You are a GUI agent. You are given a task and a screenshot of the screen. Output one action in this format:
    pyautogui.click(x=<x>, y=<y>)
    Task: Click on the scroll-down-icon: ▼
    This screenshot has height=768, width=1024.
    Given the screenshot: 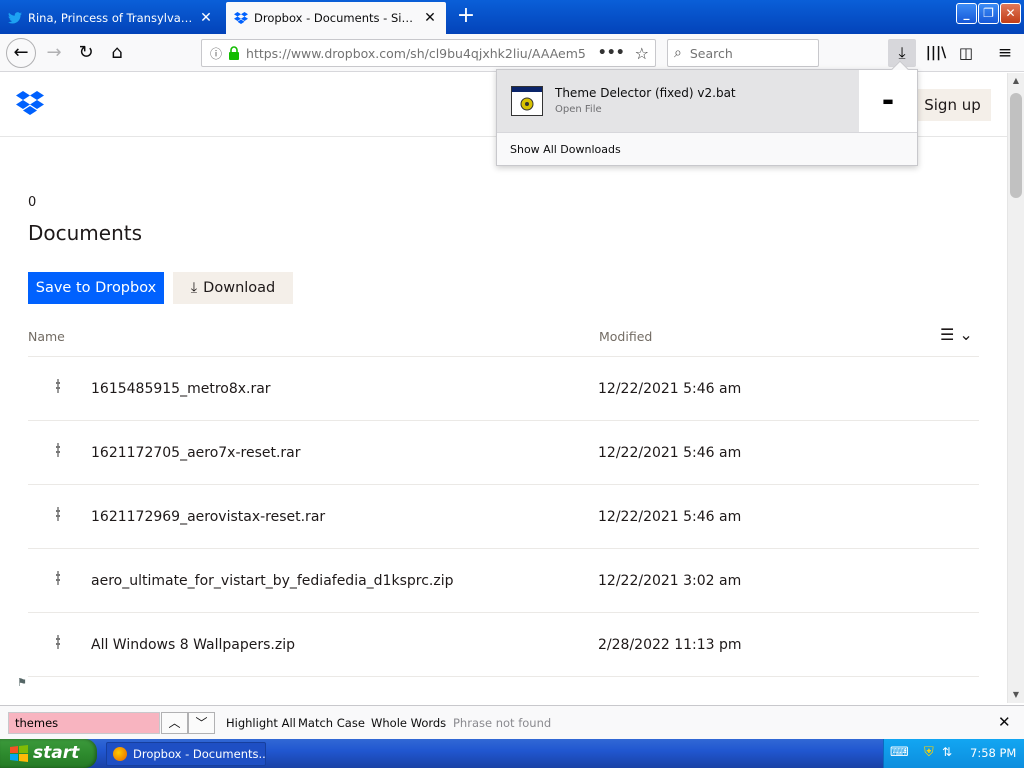 What is the action you would take?
    pyautogui.click(x=1016, y=695)
    